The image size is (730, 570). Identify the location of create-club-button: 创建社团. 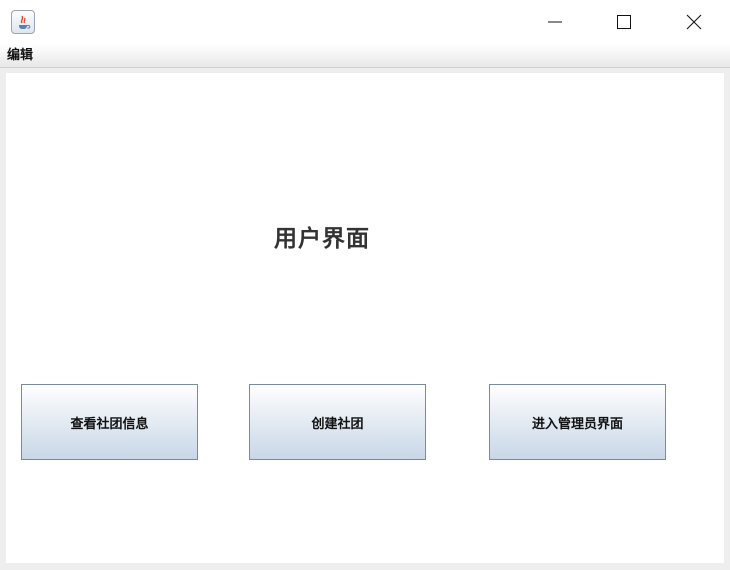
(337, 422).